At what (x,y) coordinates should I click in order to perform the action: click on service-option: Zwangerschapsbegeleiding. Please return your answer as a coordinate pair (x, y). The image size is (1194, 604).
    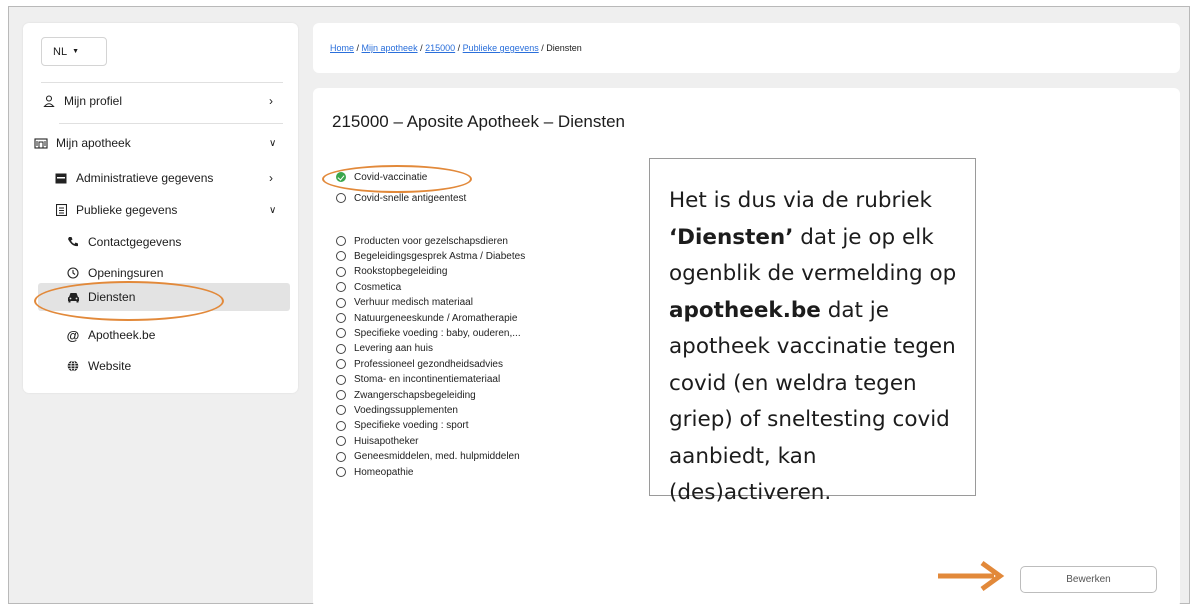
    Looking at the image, I should click on (406, 395).